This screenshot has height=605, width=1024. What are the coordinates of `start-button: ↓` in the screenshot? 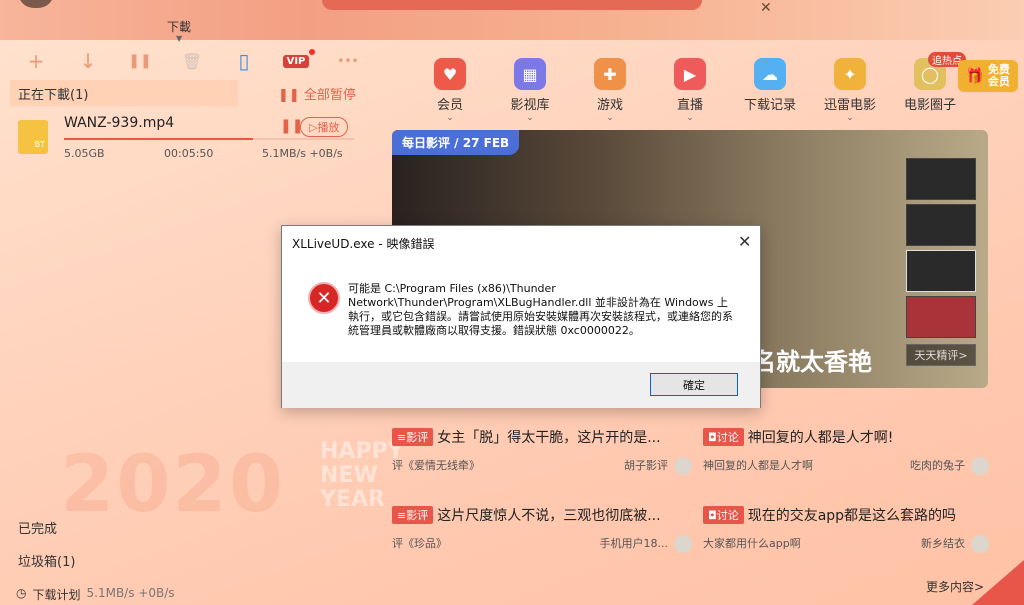 It's located at (88, 61).